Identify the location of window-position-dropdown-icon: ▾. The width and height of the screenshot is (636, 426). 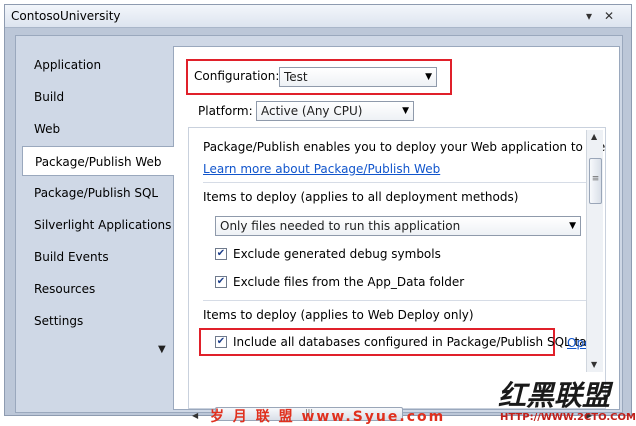
(589, 16).